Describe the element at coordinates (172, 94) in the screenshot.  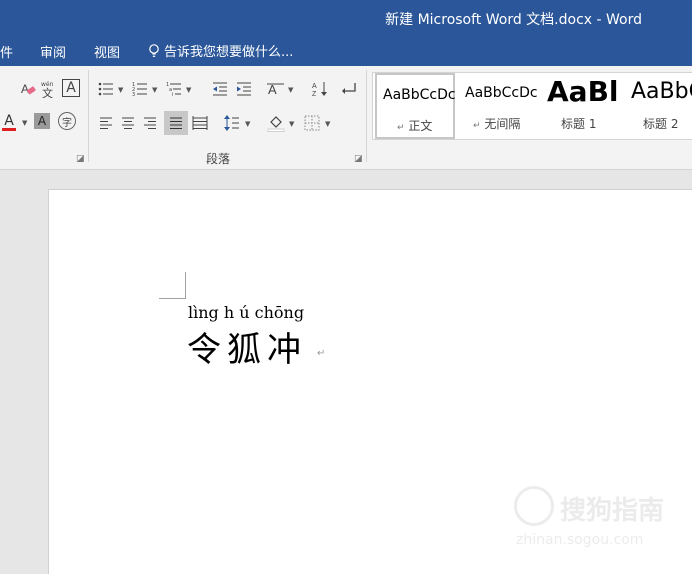
I see `svg-text: i` at that location.